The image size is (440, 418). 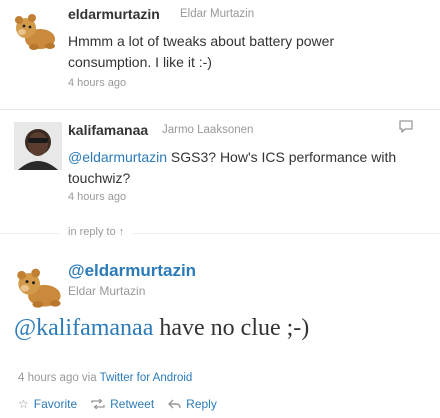 What do you see at coordinates (174, 404) in the screenshot?
I see `reply-arrow-icon` at bounding box center [174, 404].